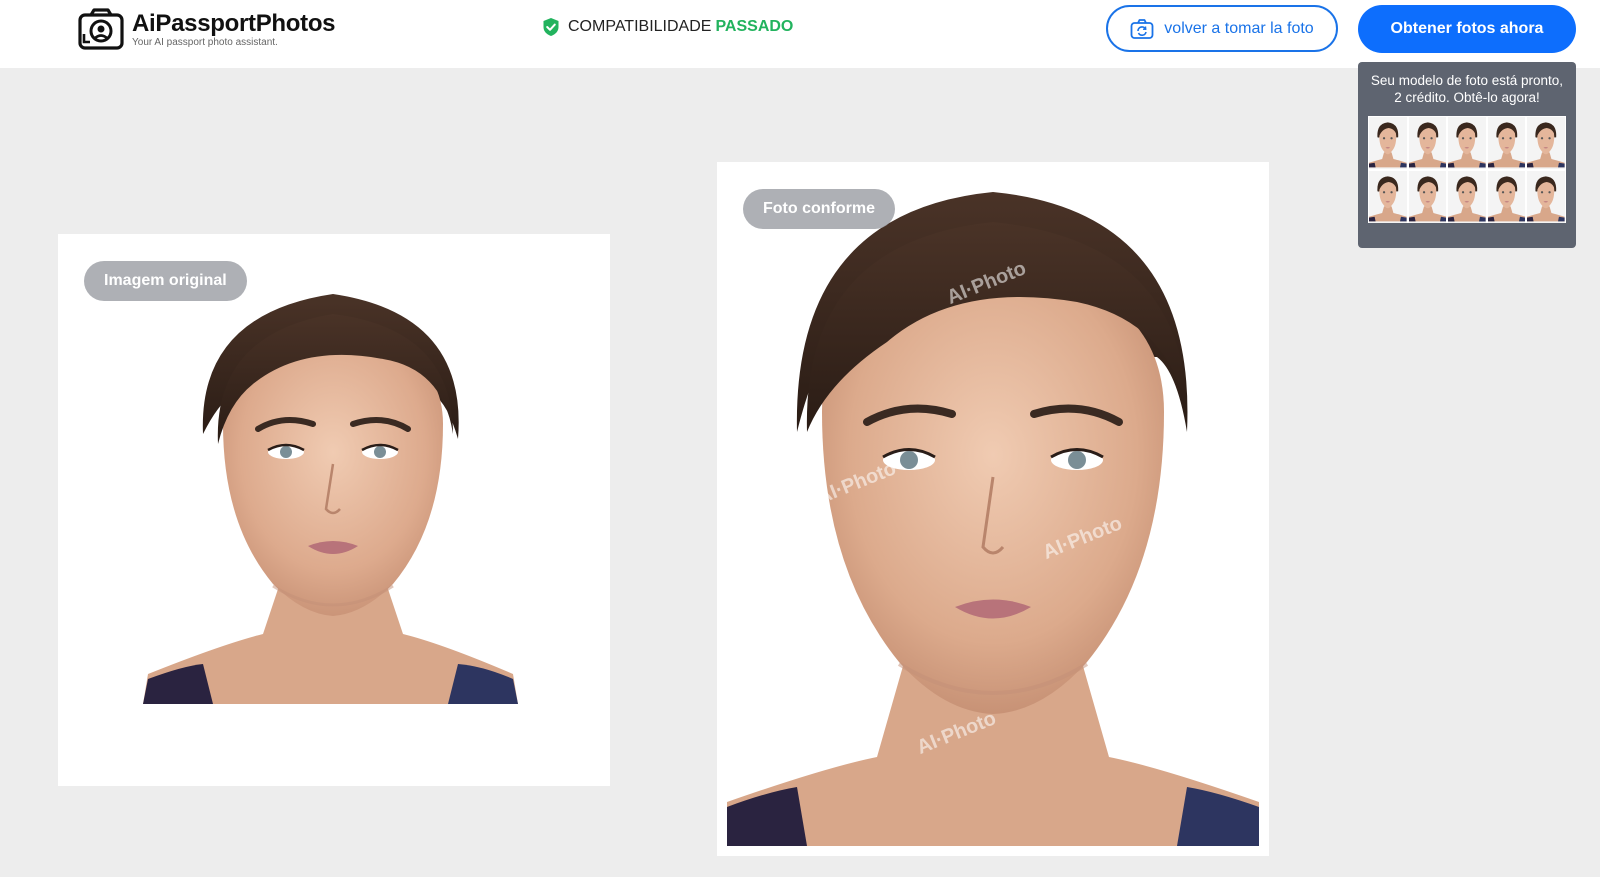 The width and height of the screenshot is (1600, 877). I want to click on compat-status-badge: PASSADO, so click(754, 26).